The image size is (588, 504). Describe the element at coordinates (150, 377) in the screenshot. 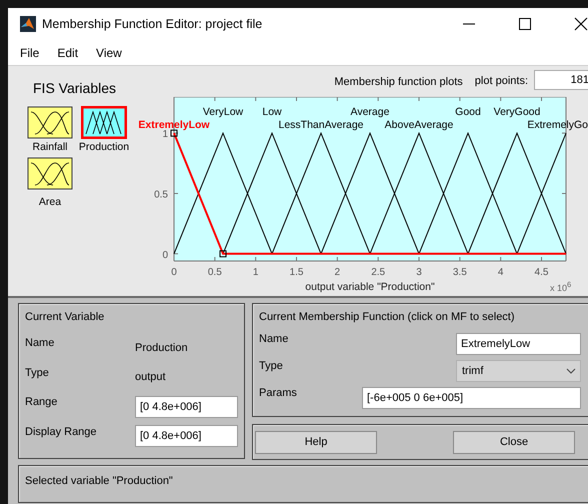

I see `field-value: output` at that location.